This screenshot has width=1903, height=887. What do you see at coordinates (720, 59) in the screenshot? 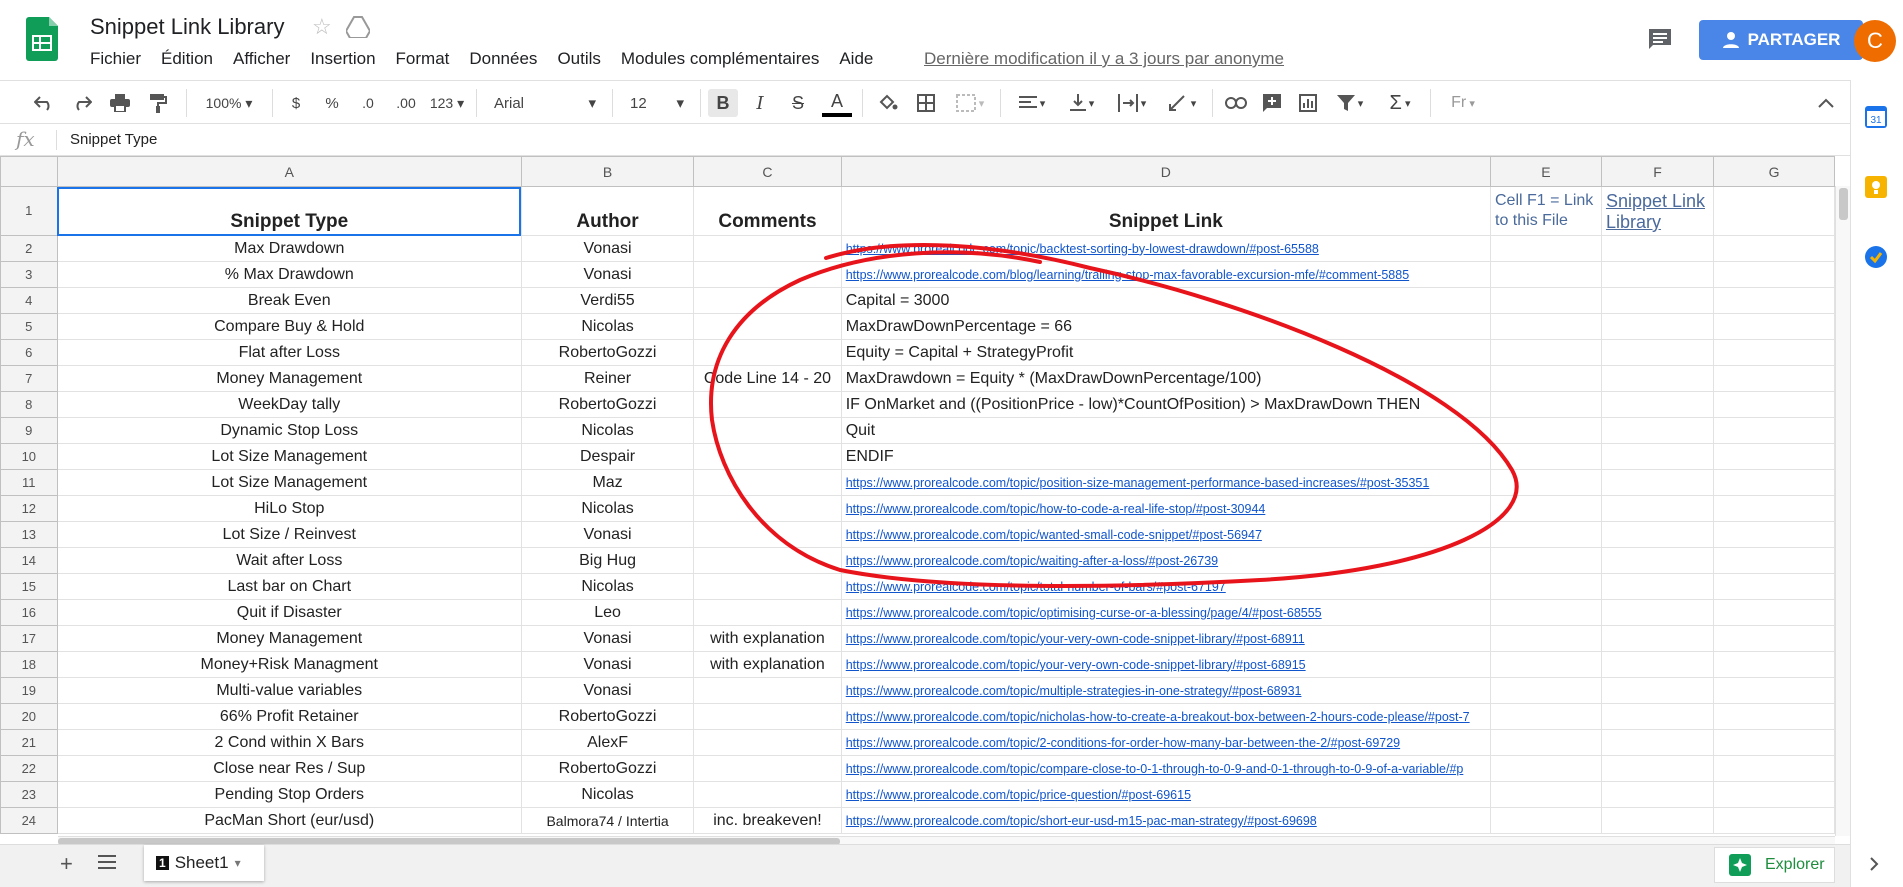
I see `menu-modules: Modules complémentaires` at bounding box center [720, 59].